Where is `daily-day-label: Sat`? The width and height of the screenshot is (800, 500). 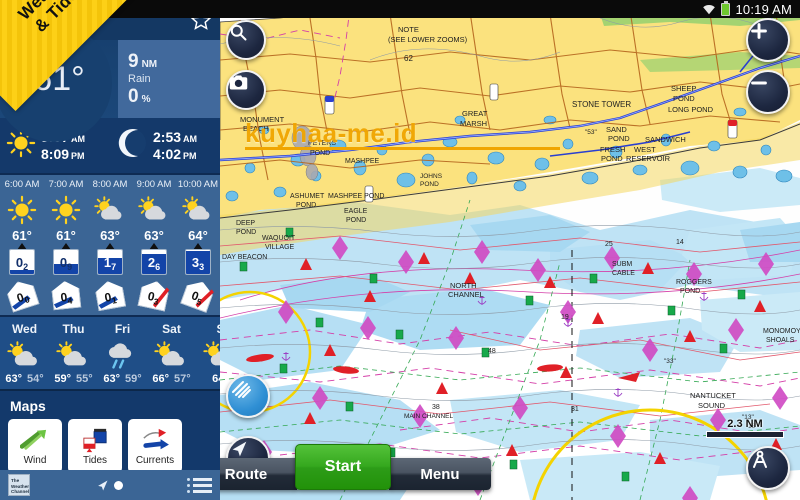
daily-day-label: Sat is located at coordinates (171, 329).